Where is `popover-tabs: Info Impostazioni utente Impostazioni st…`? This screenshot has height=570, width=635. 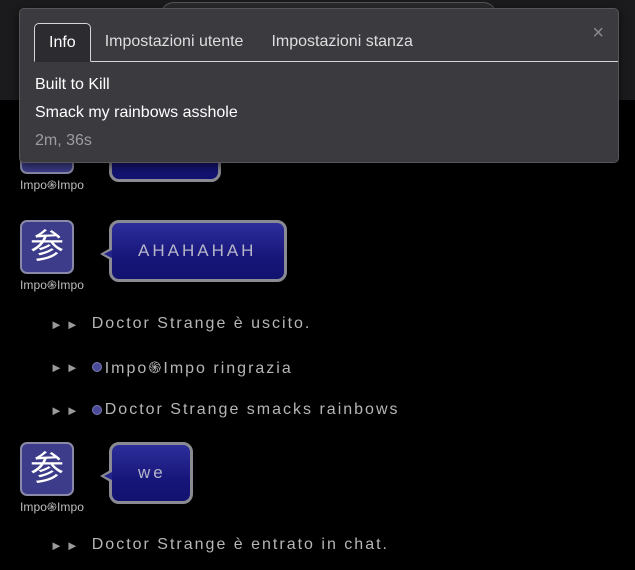
popover-tabs: Info Impostazioni utente Impostazioni st… is located at coordinates (326, 42).